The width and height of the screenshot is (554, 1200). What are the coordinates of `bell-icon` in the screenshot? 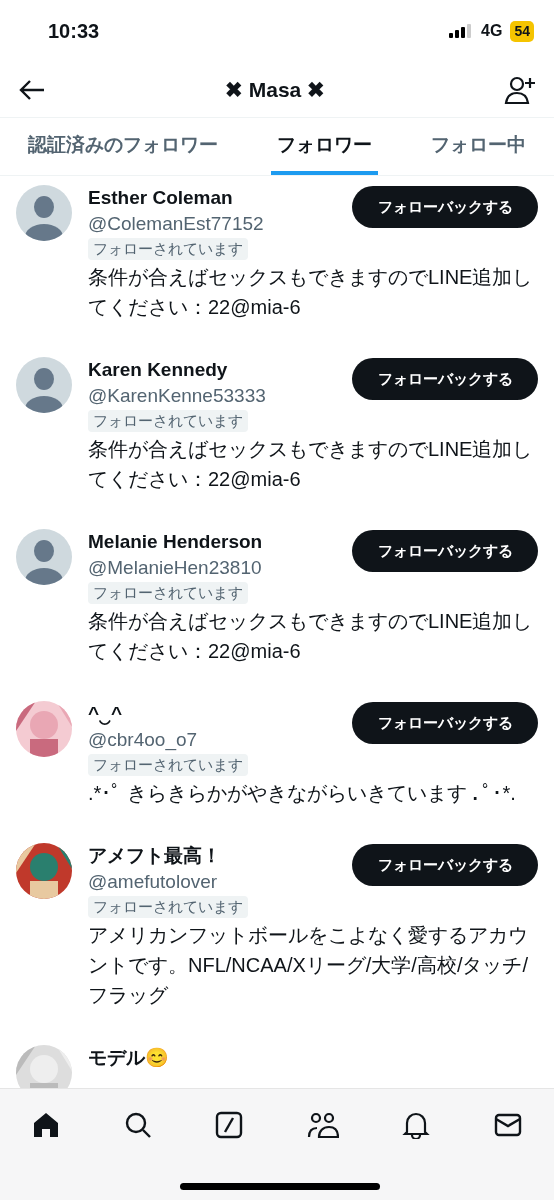 It's located at (416, 1125).